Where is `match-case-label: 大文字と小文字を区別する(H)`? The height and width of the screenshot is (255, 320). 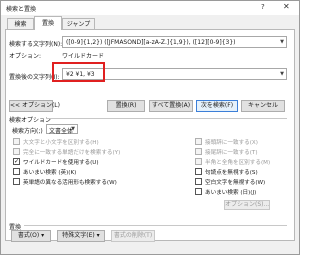 match-case-label: 大文字と小文字を区別する(H) is located at coordinates (61, 143).